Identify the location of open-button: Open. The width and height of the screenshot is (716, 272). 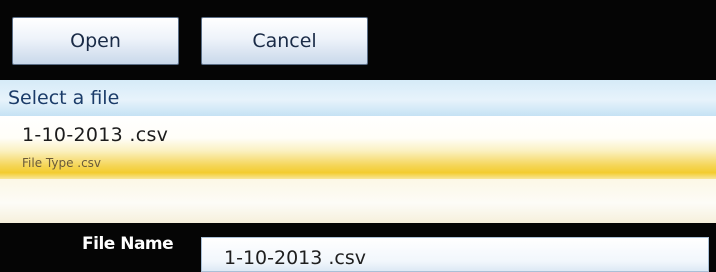
(95, 41).